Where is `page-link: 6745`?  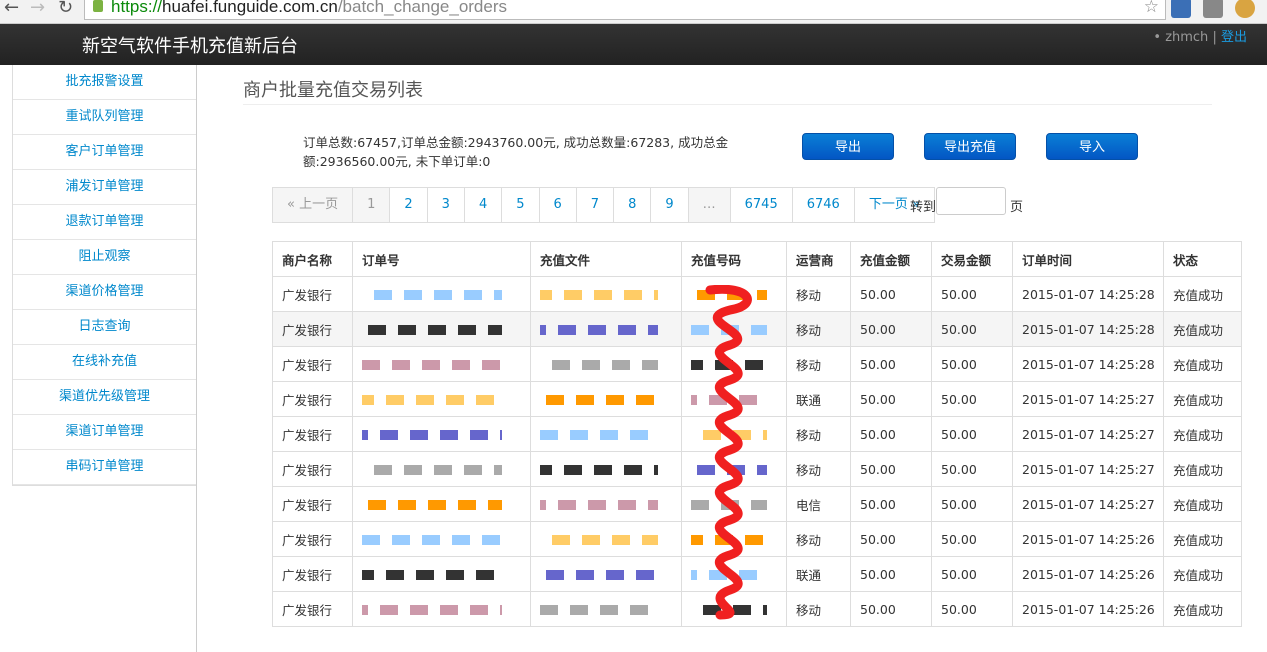 page-link: 6745 is located at coordinates (760, 205).